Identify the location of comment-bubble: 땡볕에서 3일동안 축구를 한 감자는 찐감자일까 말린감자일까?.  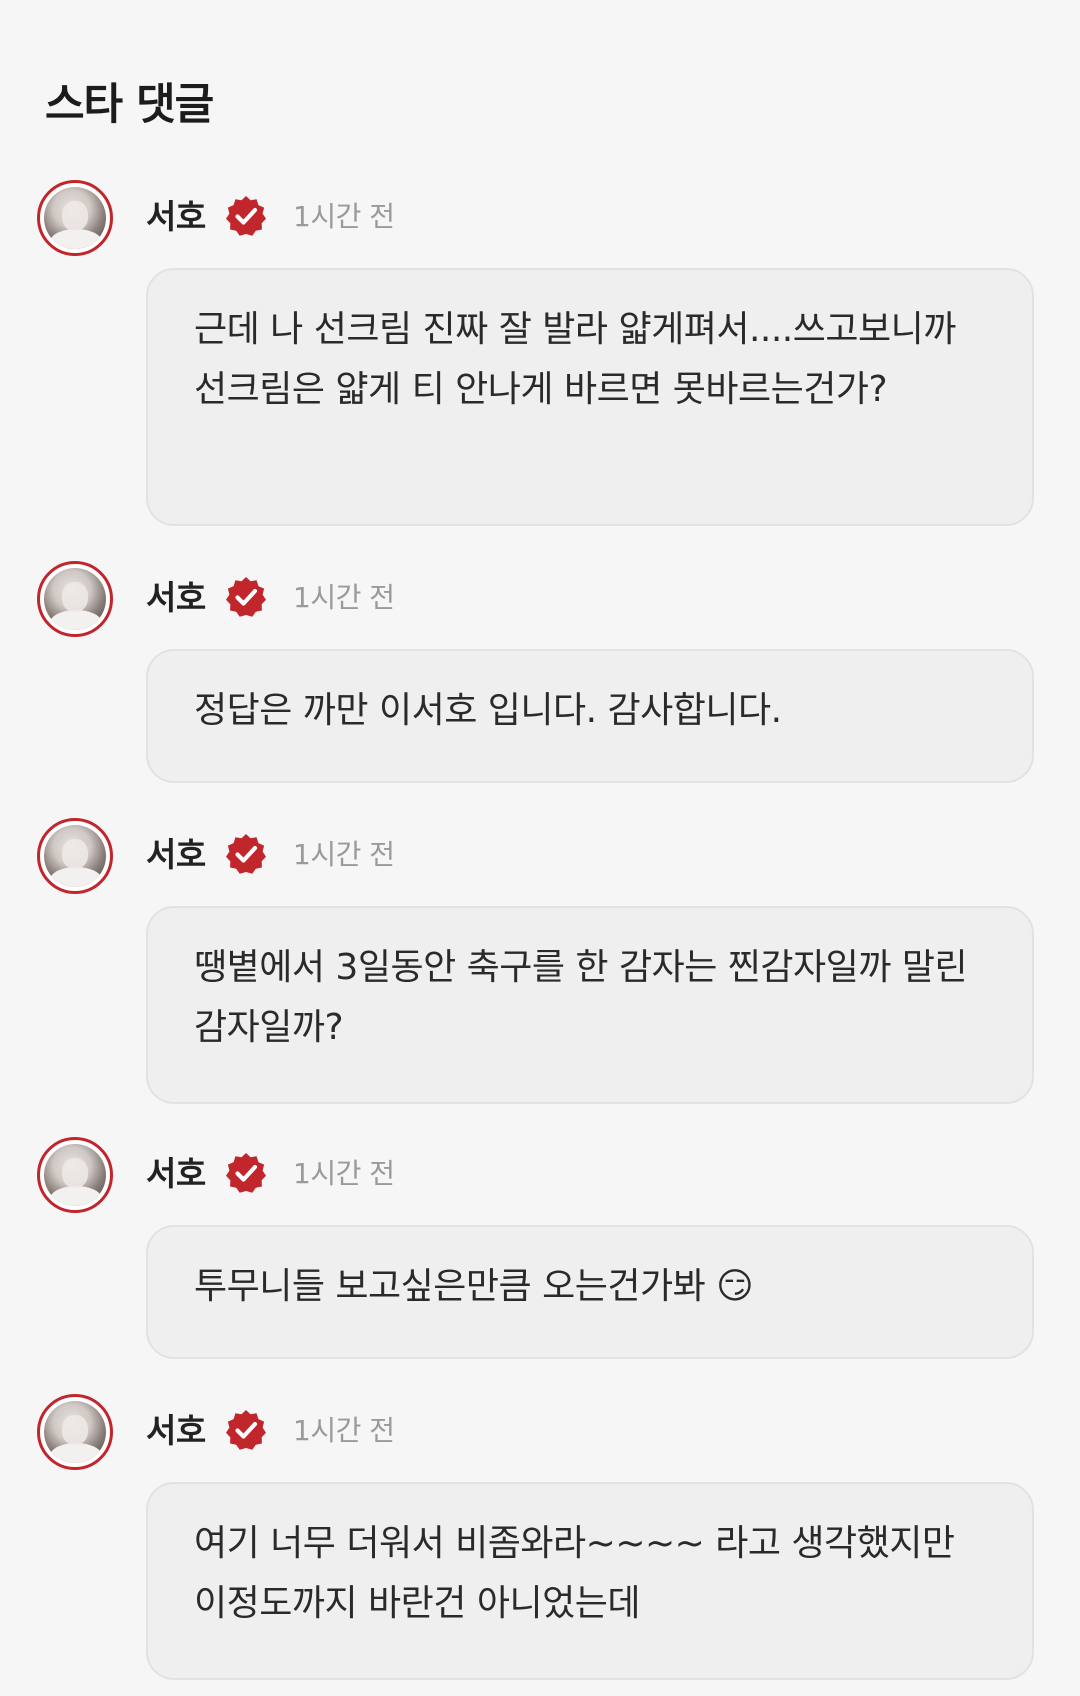
(590, 1005).